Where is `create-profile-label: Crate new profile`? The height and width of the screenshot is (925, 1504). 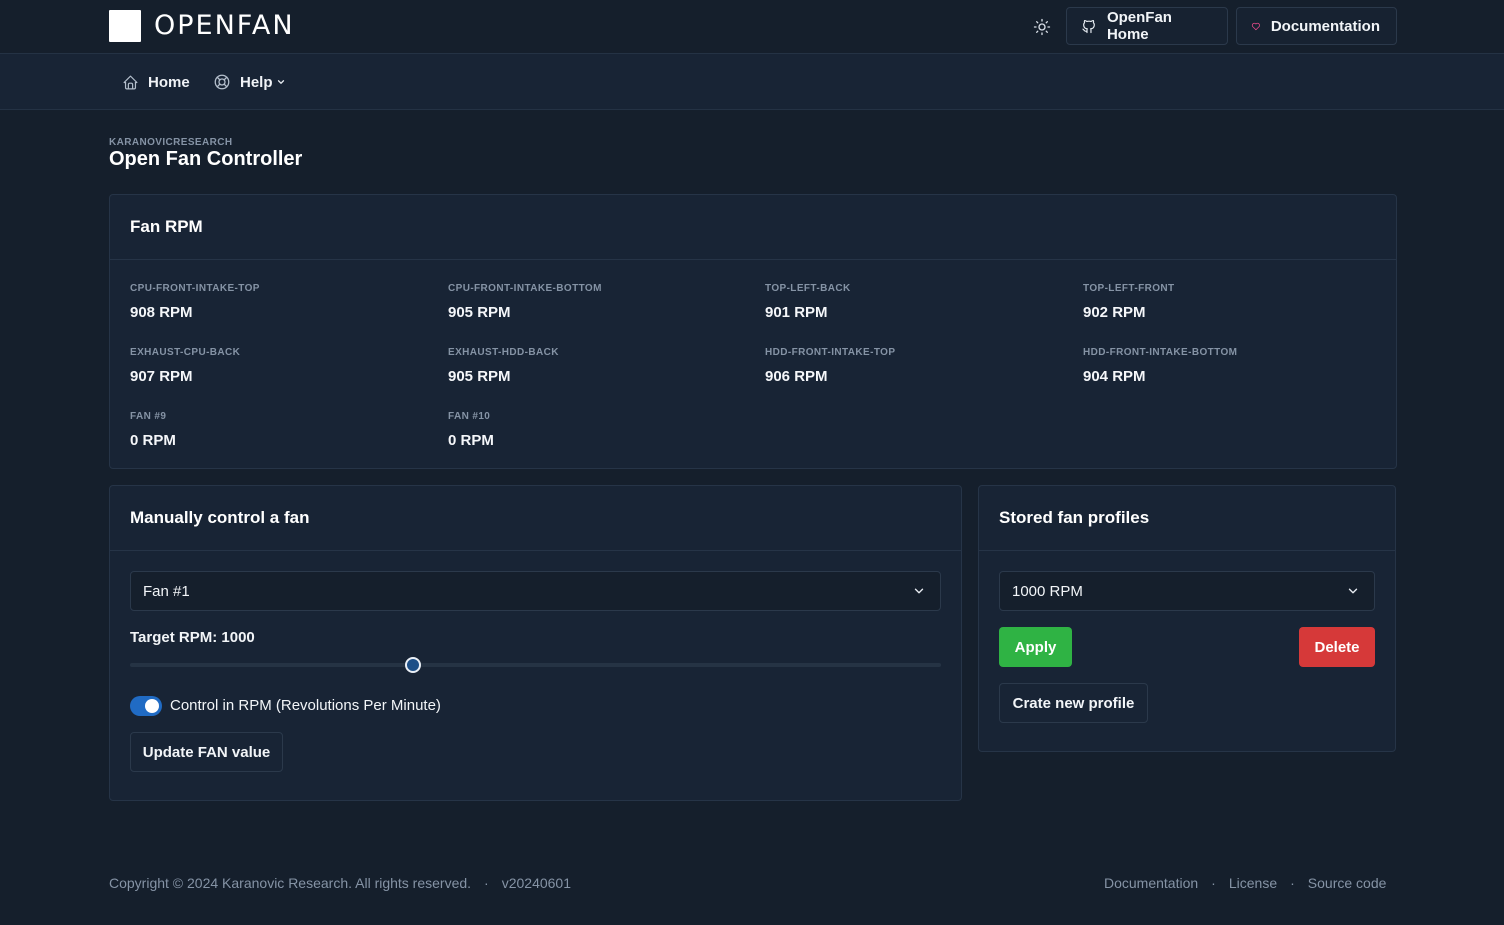
create-profile-label: Crate new profile is located at coordinates (1073, 703).